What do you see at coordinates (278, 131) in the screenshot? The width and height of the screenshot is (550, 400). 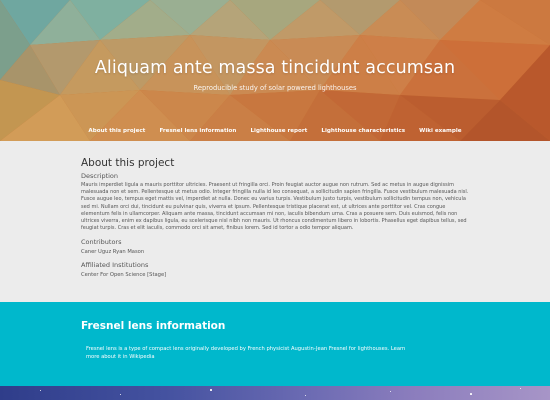 I see `nav-link-lighthouse-report: Lighthouse report` at bounding box center [278, 131].